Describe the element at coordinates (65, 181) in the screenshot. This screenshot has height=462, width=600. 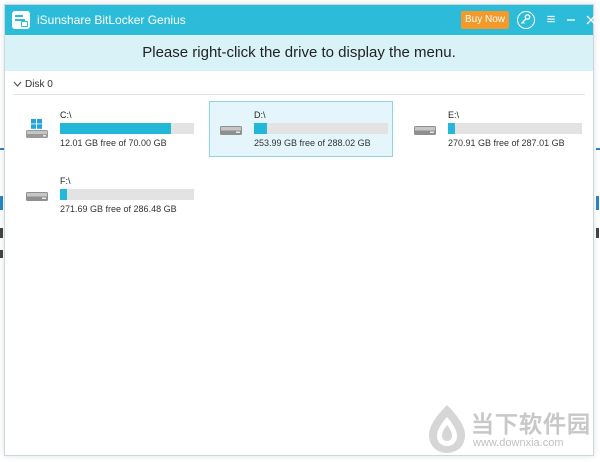
I see `drive-label: F:\` at that location.